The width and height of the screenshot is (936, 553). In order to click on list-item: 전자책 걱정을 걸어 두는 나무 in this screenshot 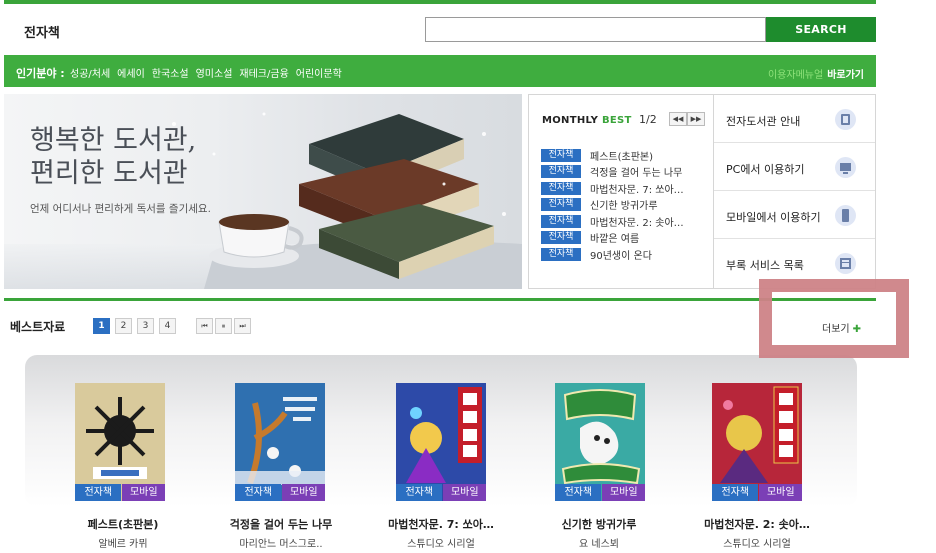, I will do `click(626, 172)`.